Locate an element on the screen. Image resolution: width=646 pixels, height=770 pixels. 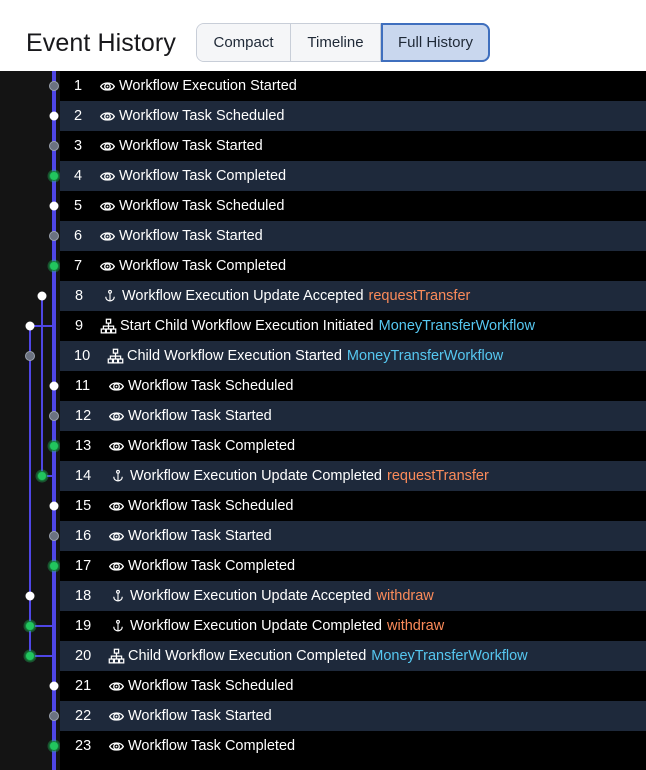
view-timeline-button: Timeline is located at coordinates (336, 42).